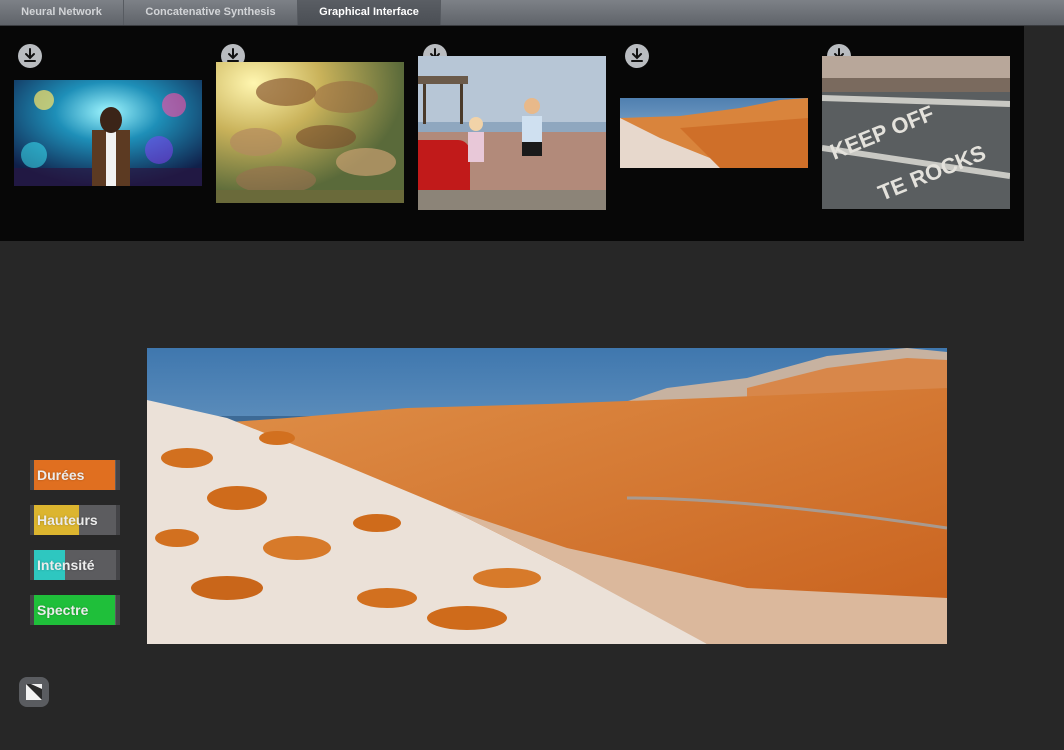  Describe the element at coordinates (34, 692) in the screenshot. I see `app-logo-icon` at that location.